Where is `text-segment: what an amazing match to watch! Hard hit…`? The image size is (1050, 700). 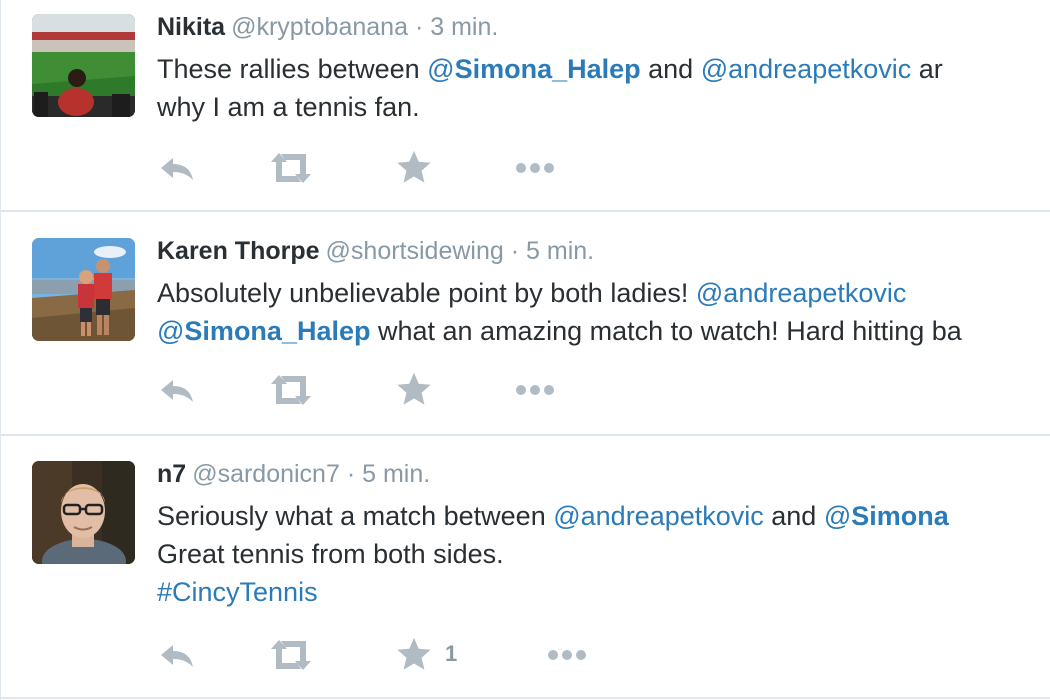 text-segment: what an amazing match to watch! Hard hit… is located at coordinates (666, 331).